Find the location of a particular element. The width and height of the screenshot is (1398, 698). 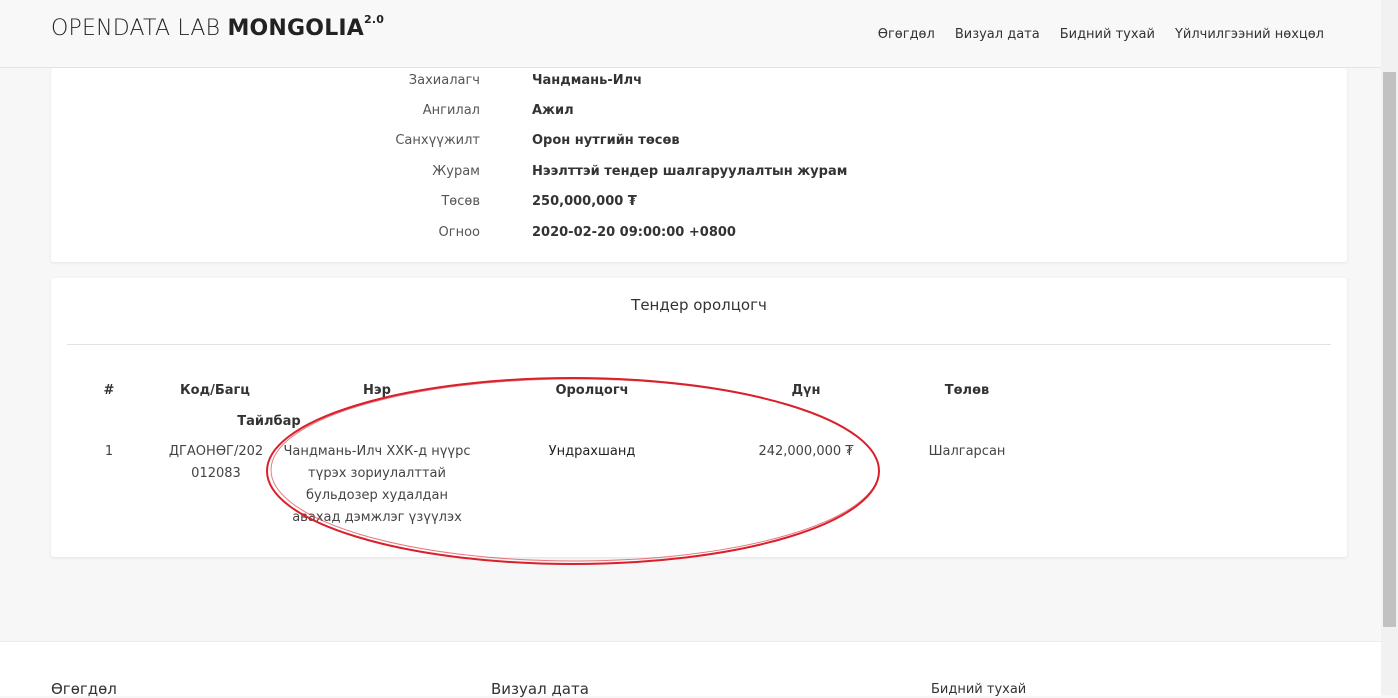

nav-link-visual-data: Визуал дата is located at coordinates (997, 34).